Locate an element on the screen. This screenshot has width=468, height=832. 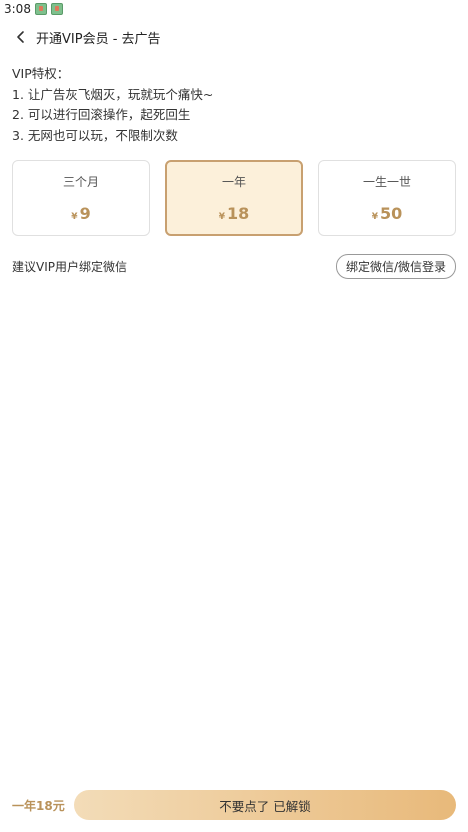
bottom-bar: 一年18元 不要点了 已解锁 is located at coordinates (234, 805).